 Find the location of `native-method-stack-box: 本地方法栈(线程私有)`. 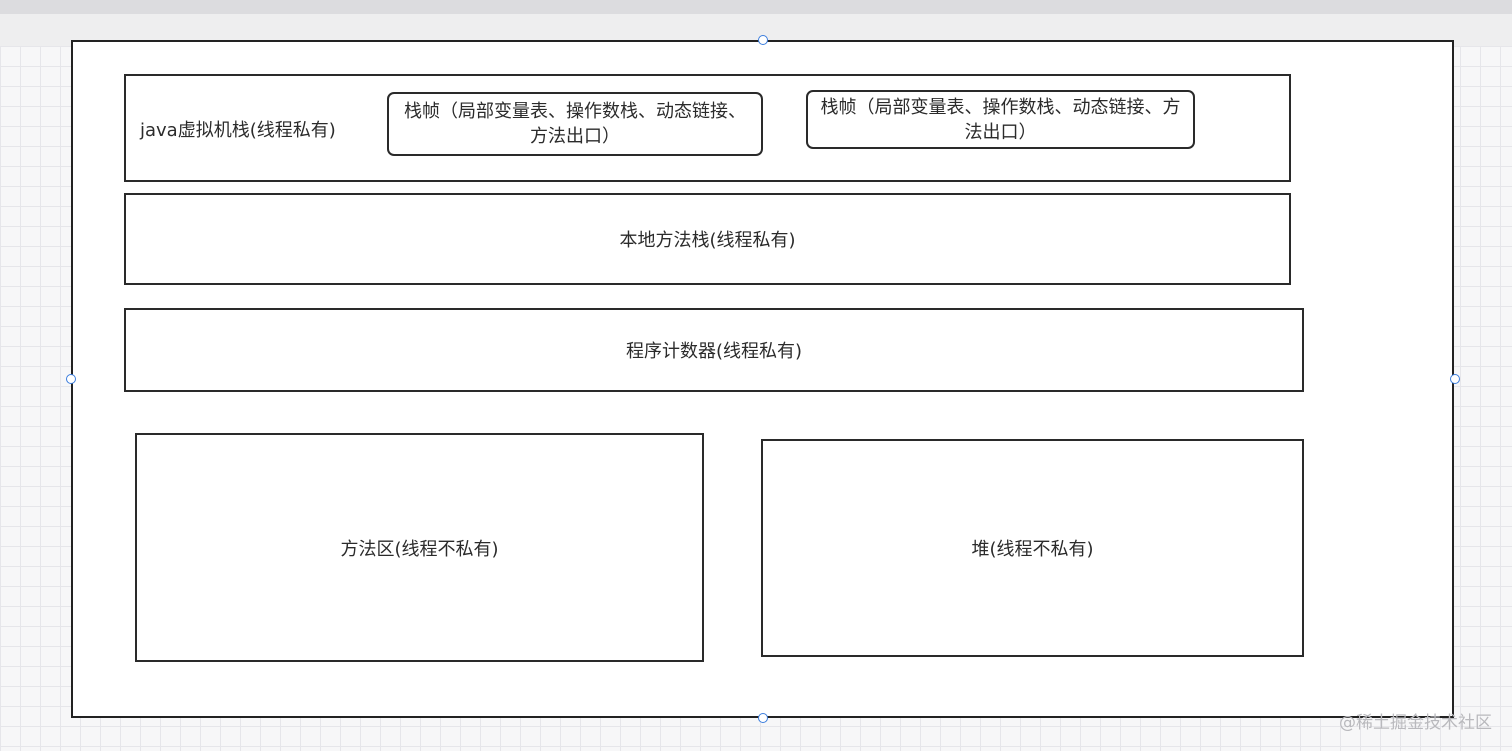

native-method-stack-box: 本地方法栈(线程私有) is located at coordinates (707, 239).